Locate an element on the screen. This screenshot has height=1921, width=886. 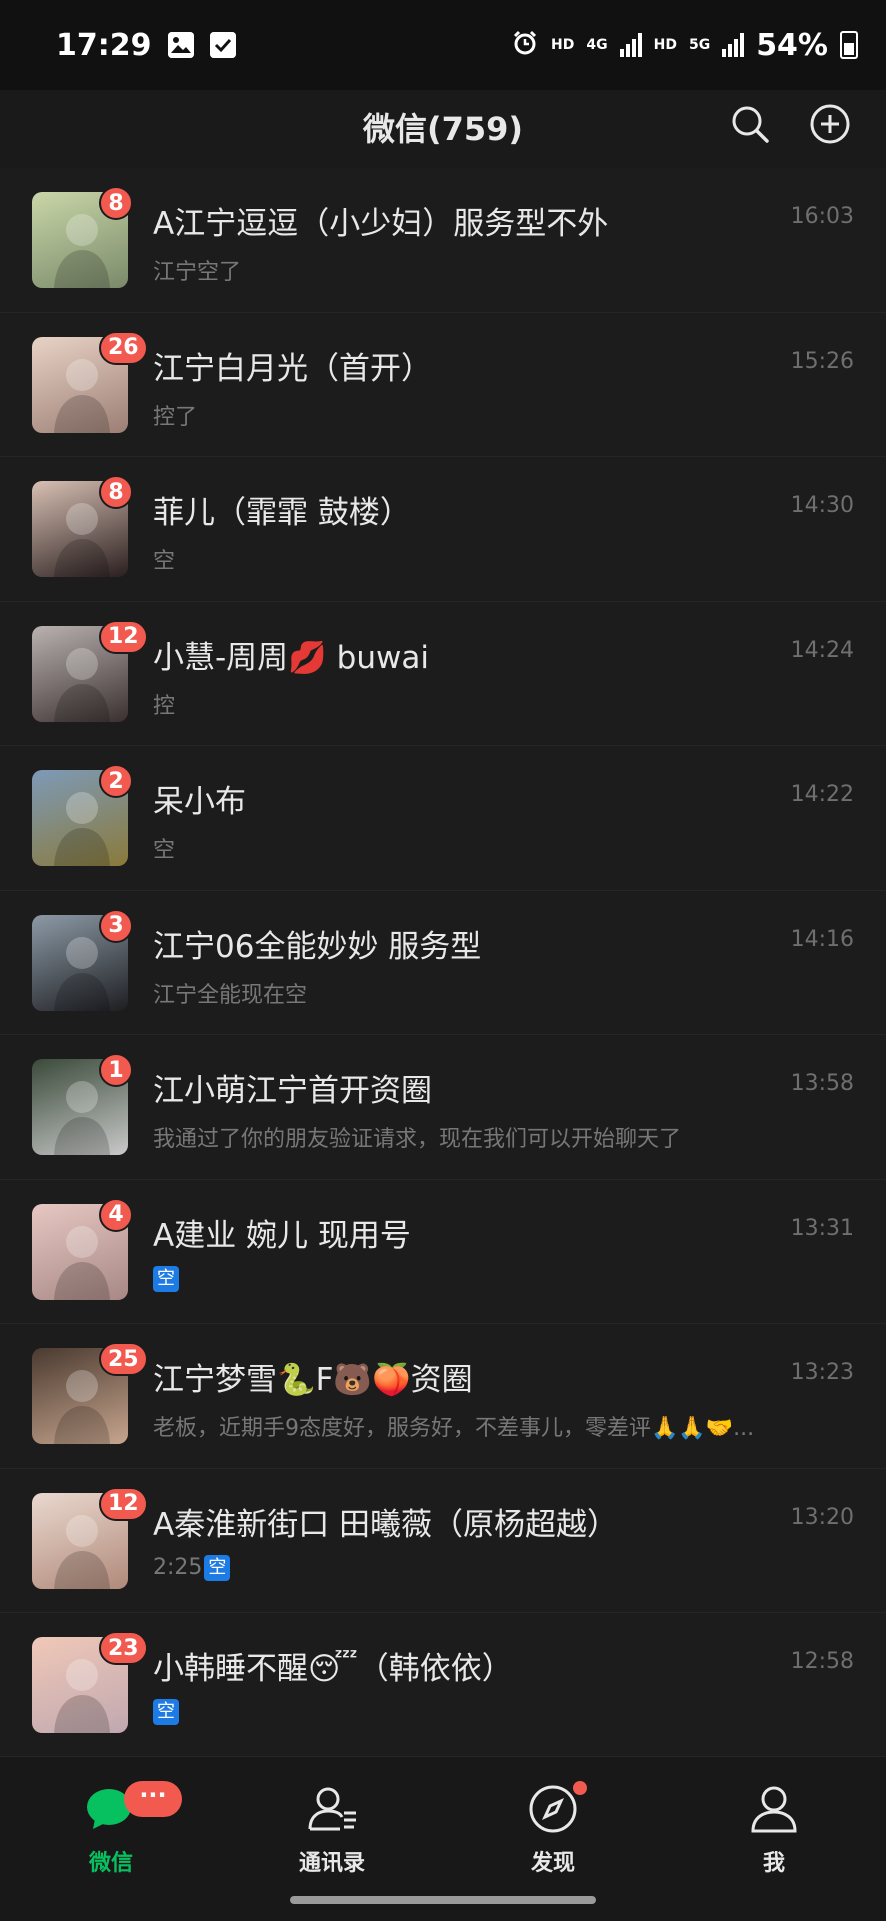
person-icon is located at coordinates (774, 1809).